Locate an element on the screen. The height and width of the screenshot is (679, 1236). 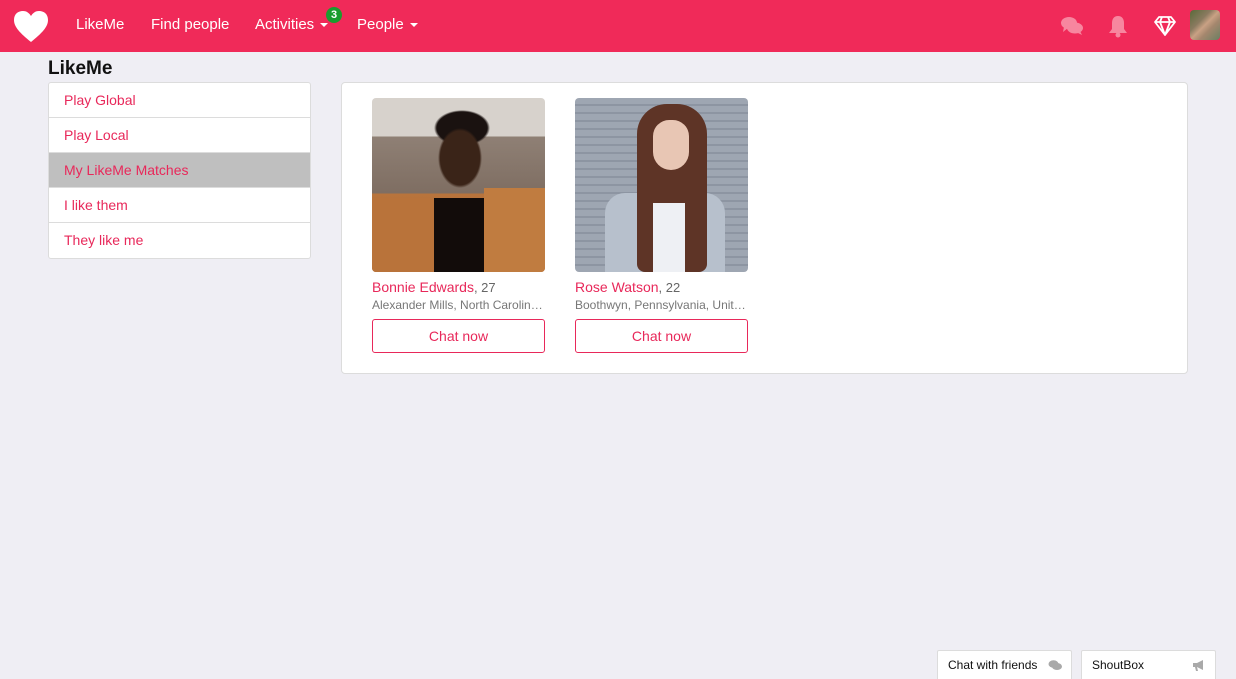
activities-badge: 3 is located at coordinates (334, 15).